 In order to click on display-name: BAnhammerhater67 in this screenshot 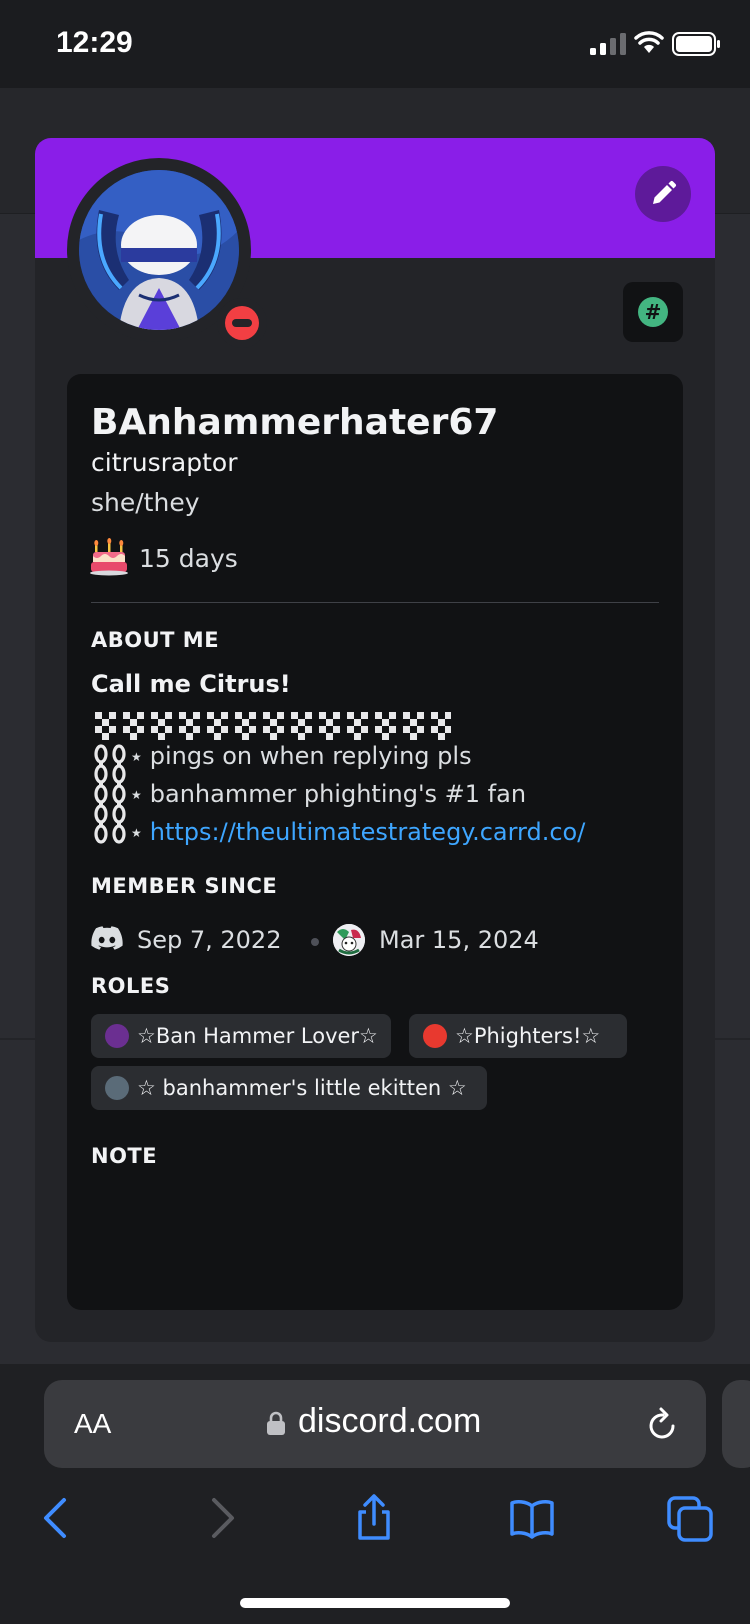, I will do `click(295, 422)`.